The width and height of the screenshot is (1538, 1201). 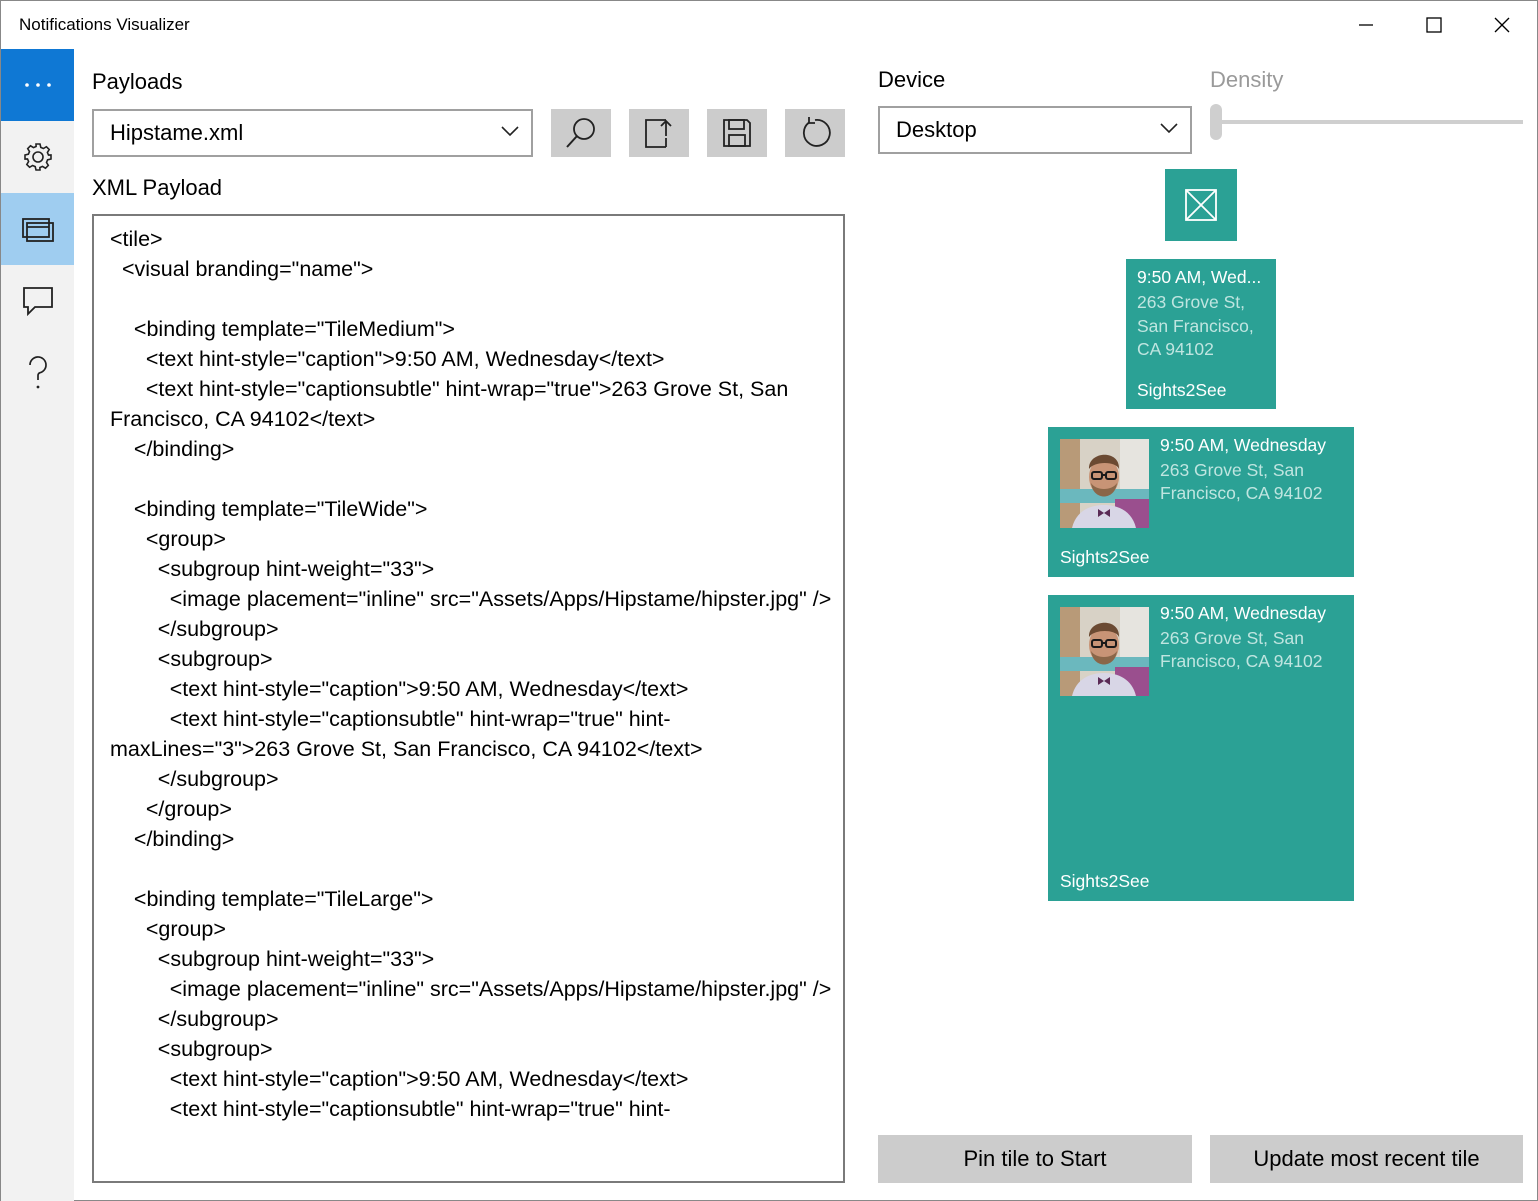 I want to click on nav-item-tiles, so click(x=37, y=229).